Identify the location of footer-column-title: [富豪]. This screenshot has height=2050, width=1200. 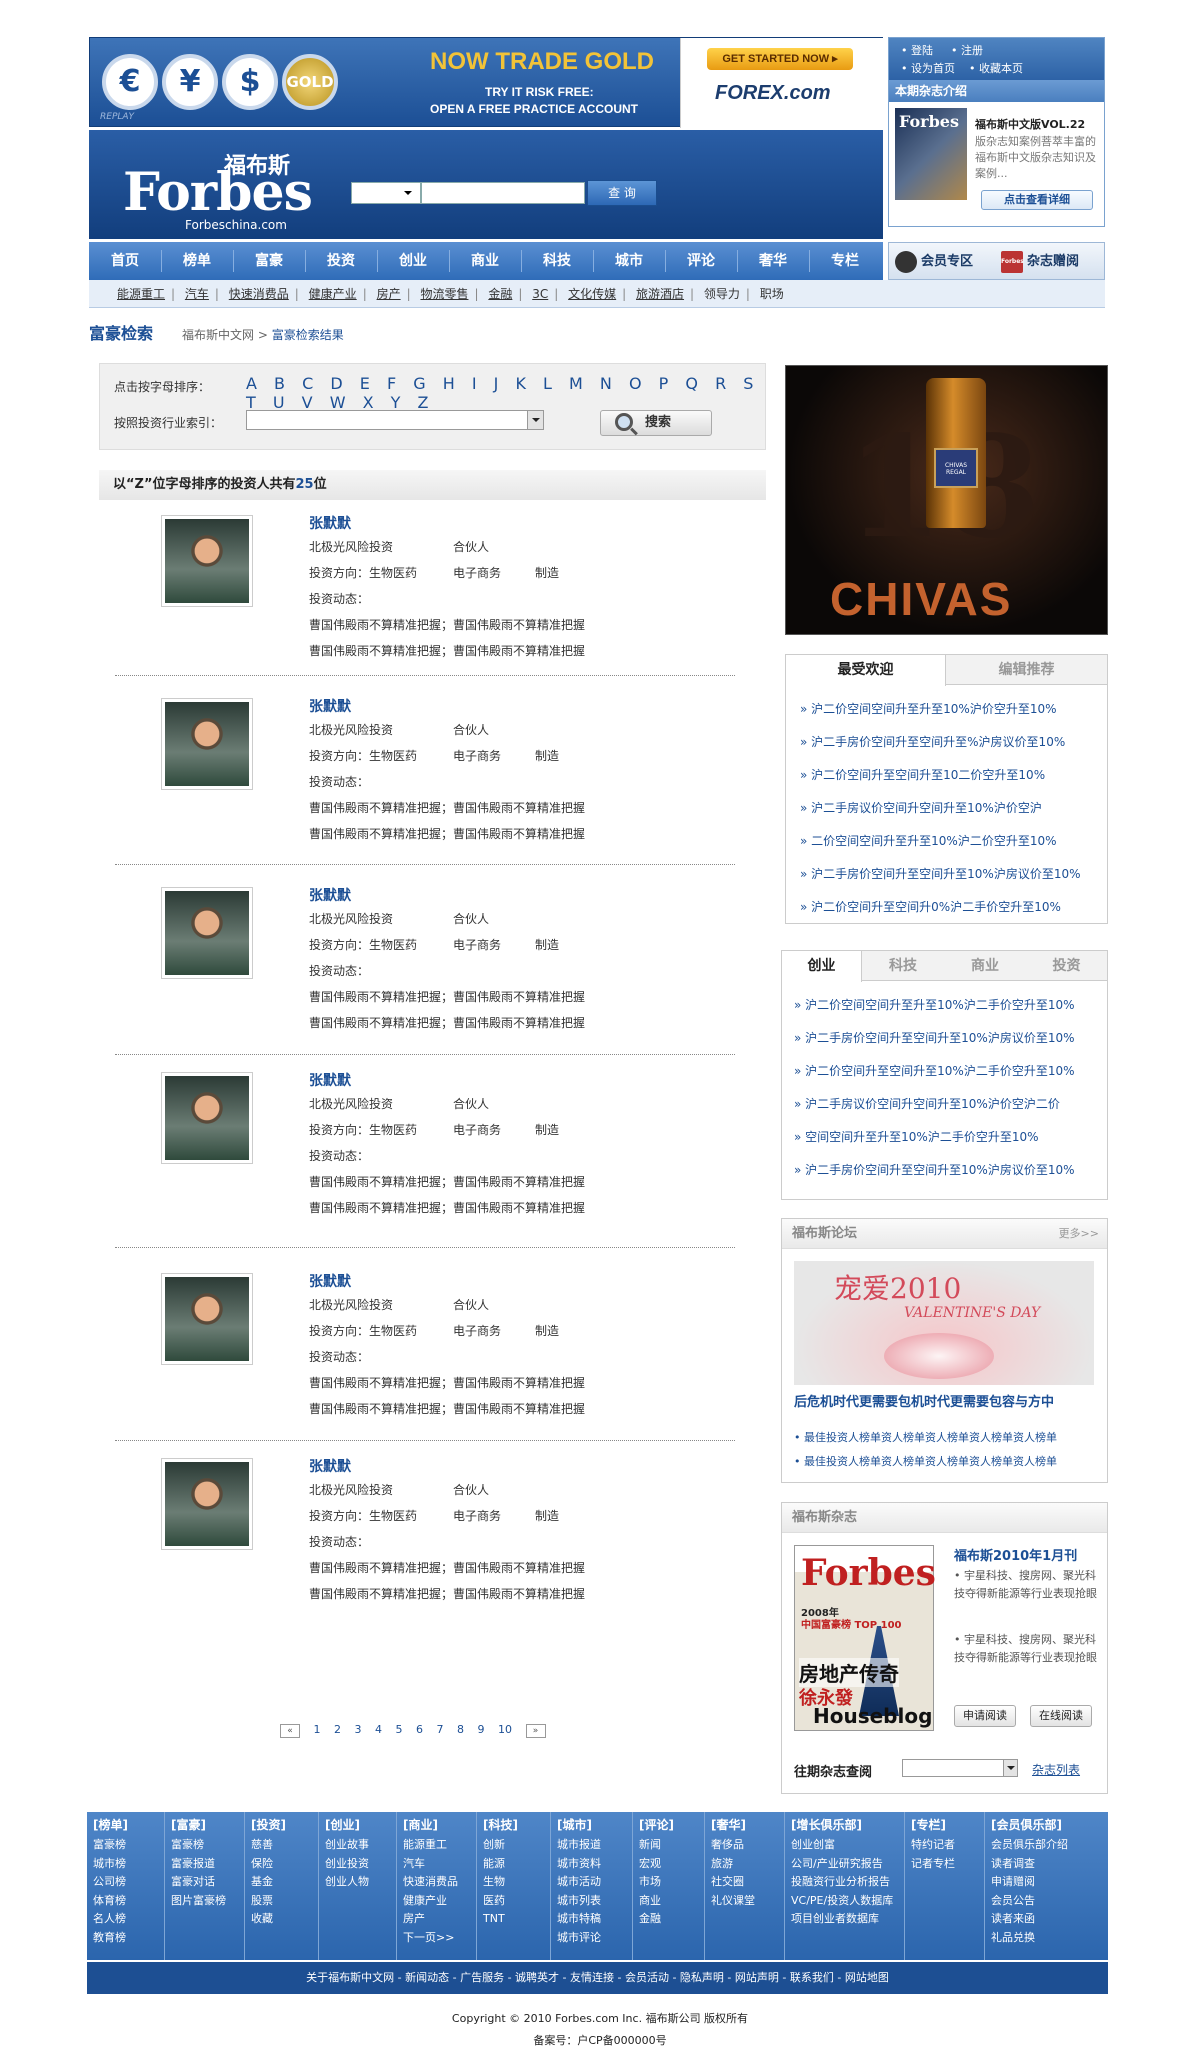
(207, 1824).